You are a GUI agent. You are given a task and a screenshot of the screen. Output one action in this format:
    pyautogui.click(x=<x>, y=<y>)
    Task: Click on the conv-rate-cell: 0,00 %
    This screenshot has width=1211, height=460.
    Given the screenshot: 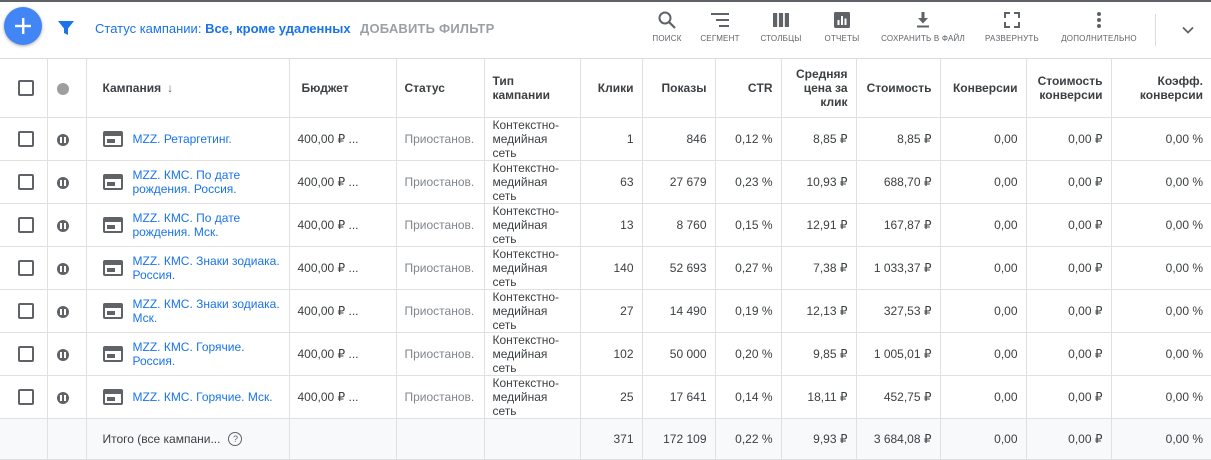 What is the action you would take?
    pyautogui.click(x=1161, y=225)
    